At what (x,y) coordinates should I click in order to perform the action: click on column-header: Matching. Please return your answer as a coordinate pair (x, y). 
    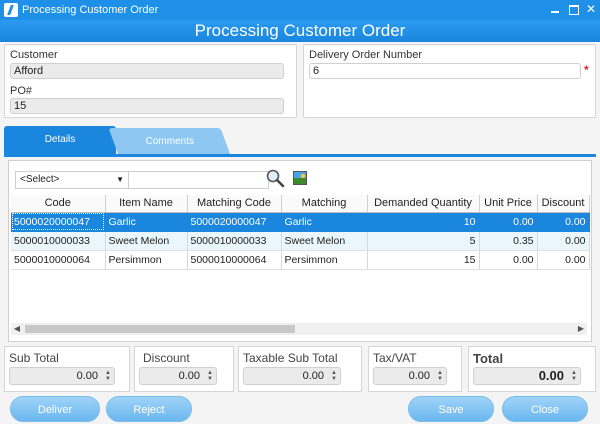
    Looking at the image, I should click on (324, 204).